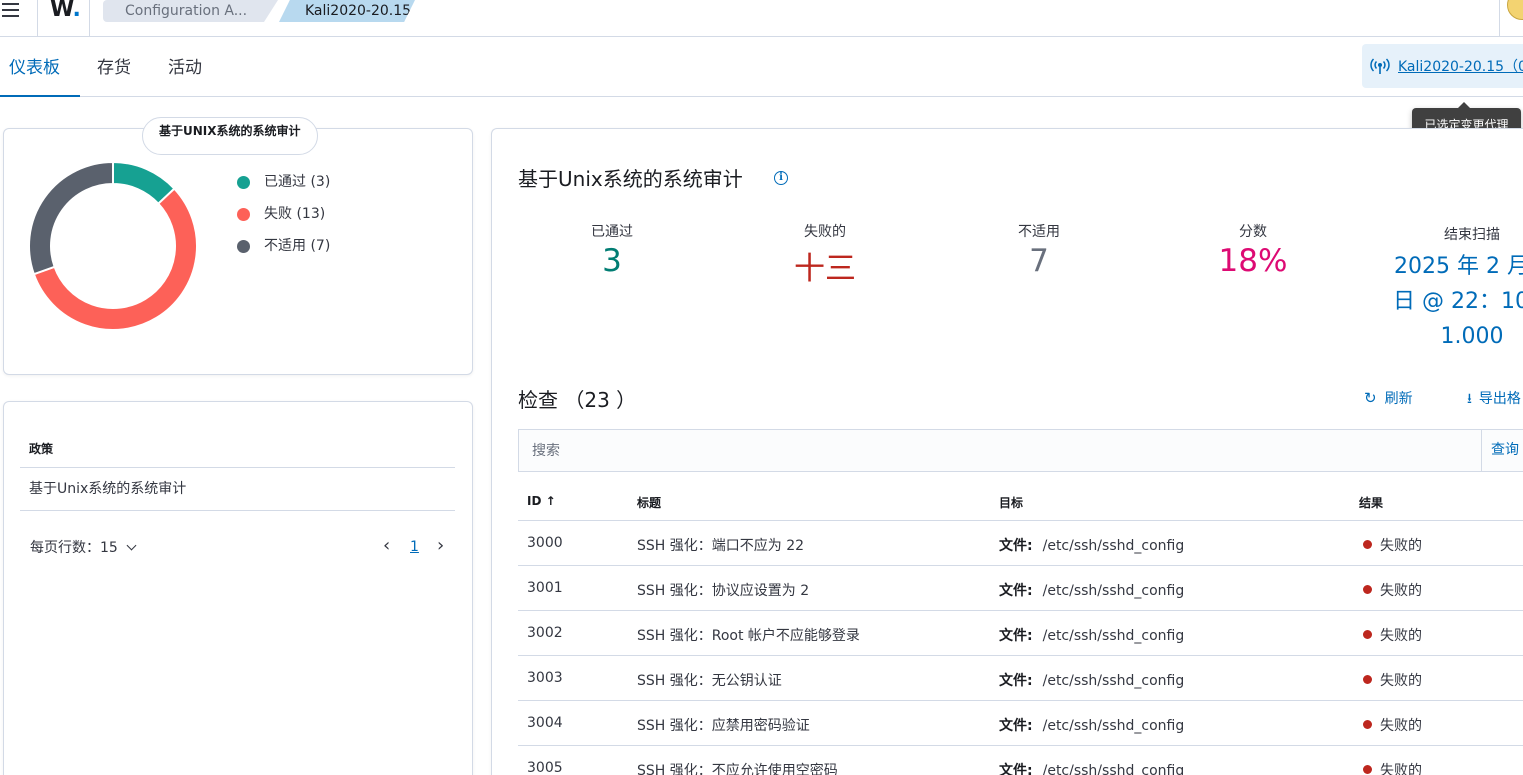 The image size is (1523, 775). Describe the element at coordinates (131, 545) in the screenshot. I see `chevron-down-icon` at that location.